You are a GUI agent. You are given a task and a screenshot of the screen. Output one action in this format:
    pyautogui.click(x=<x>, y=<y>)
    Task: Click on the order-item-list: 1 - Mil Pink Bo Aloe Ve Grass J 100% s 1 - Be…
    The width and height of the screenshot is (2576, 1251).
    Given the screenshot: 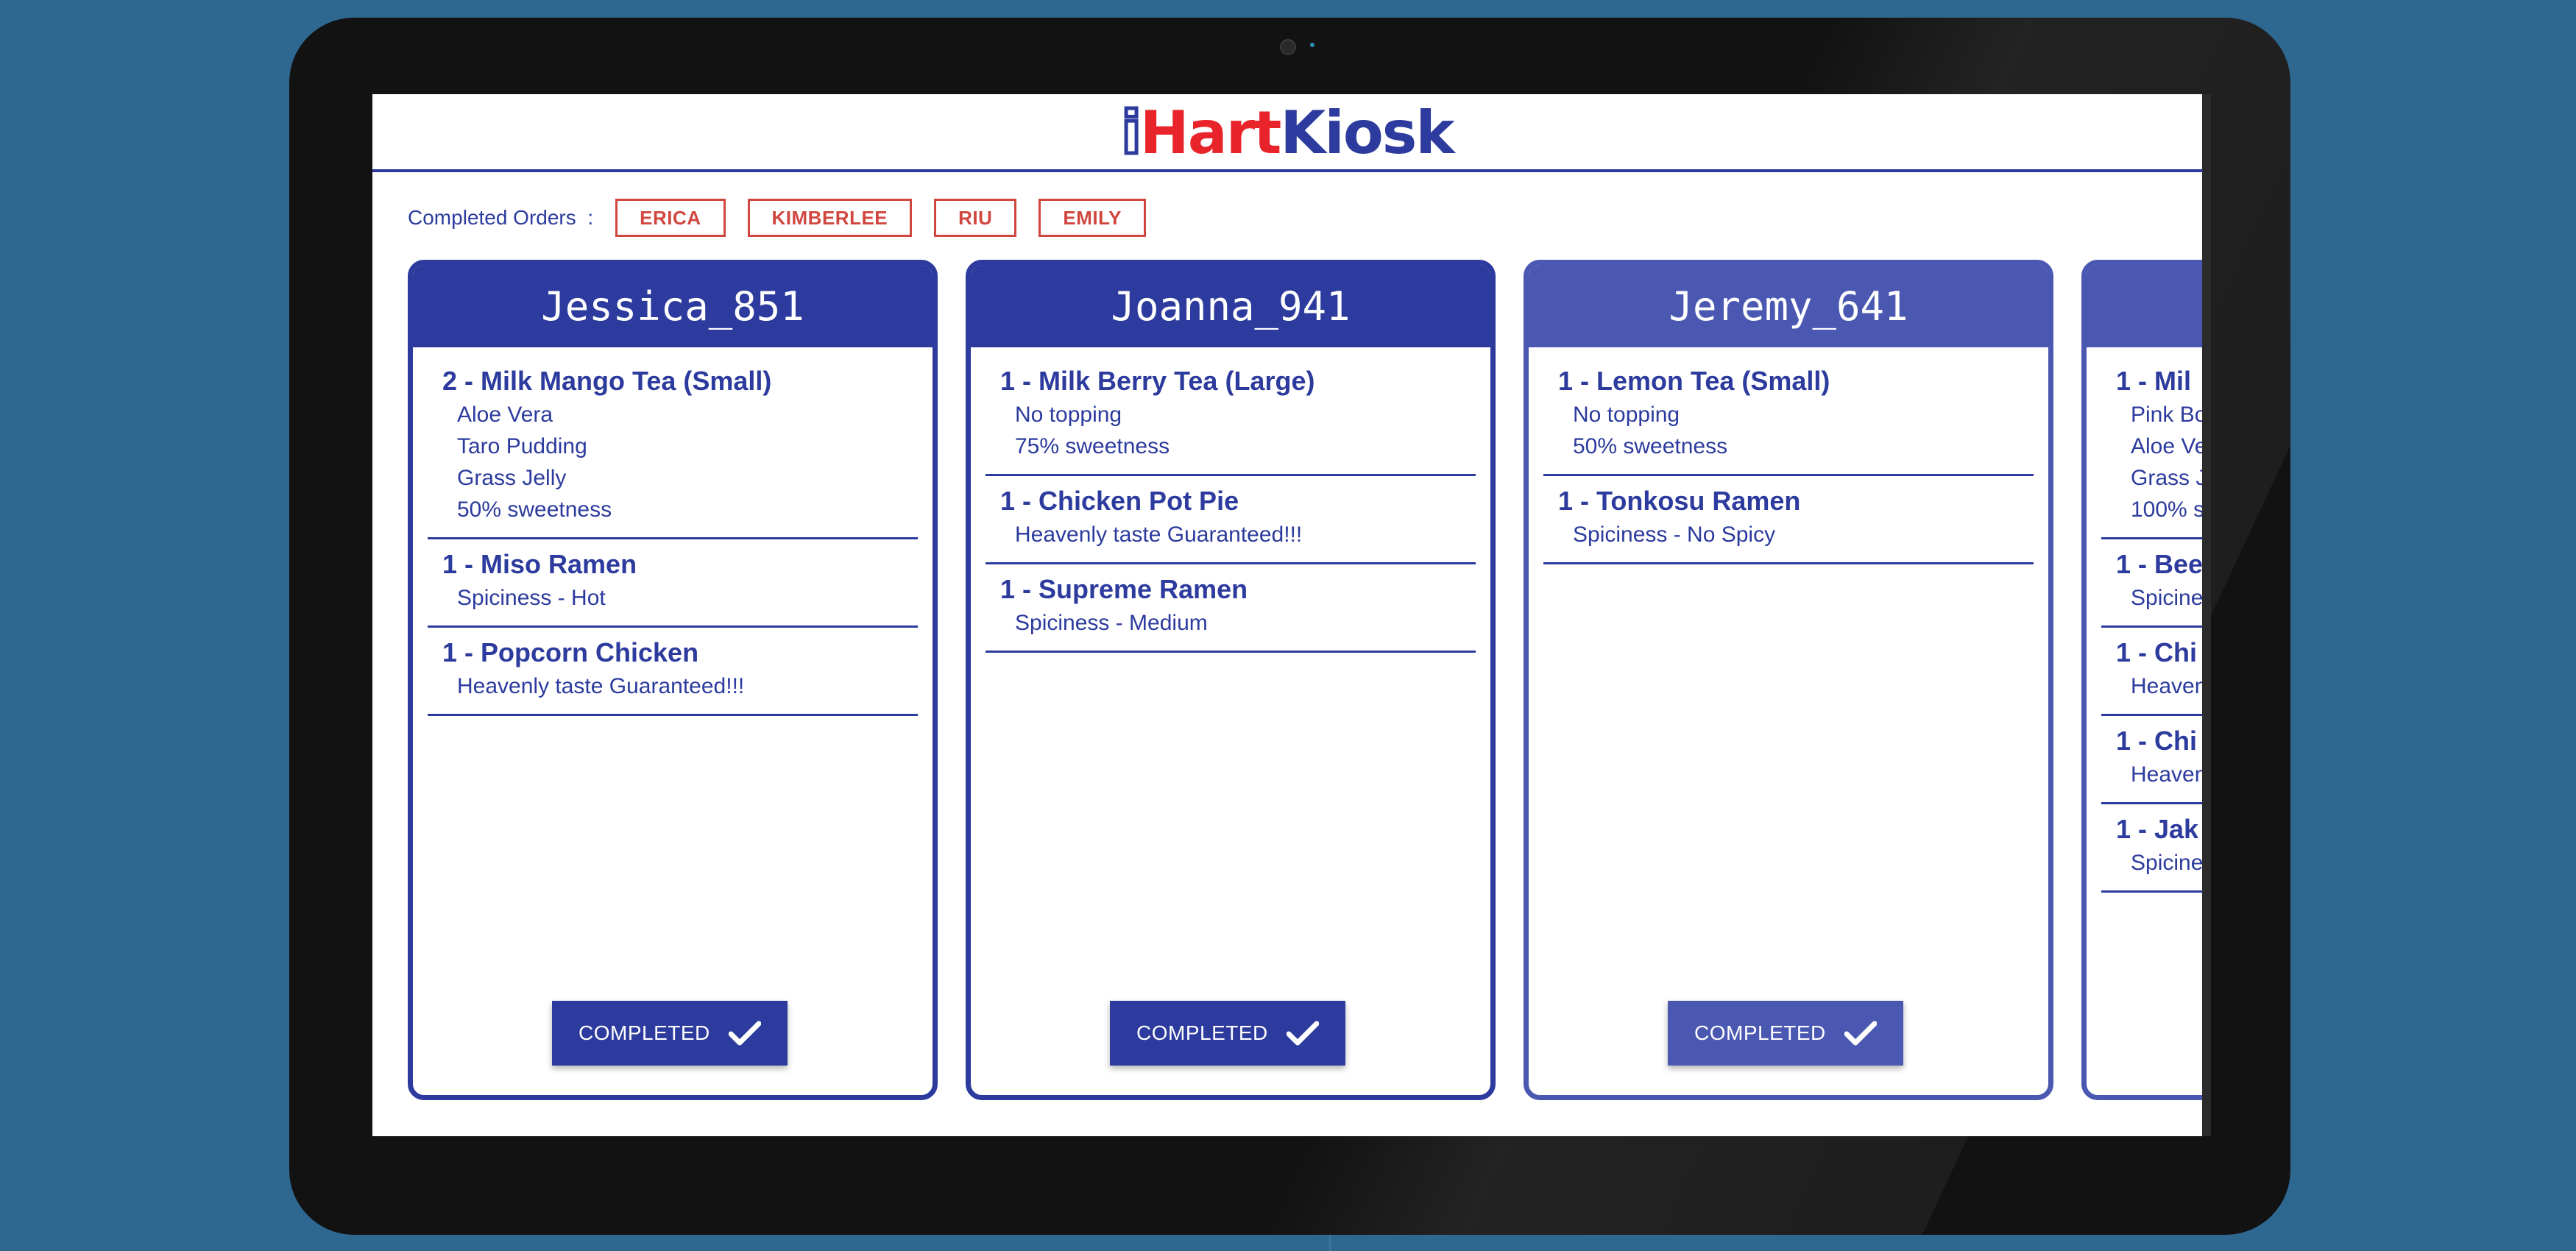 What is the action you would take?
    pyautogui.click(x=2156, y=624)
    